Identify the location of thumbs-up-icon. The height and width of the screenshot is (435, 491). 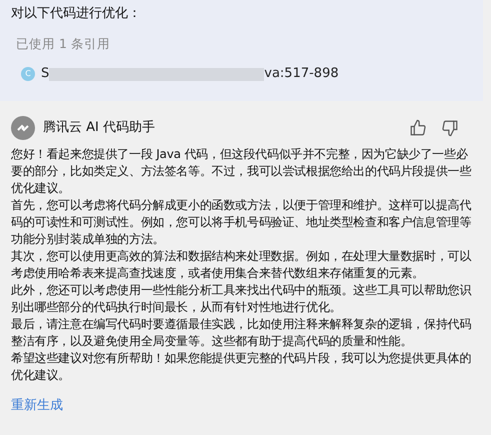
(418, 128).